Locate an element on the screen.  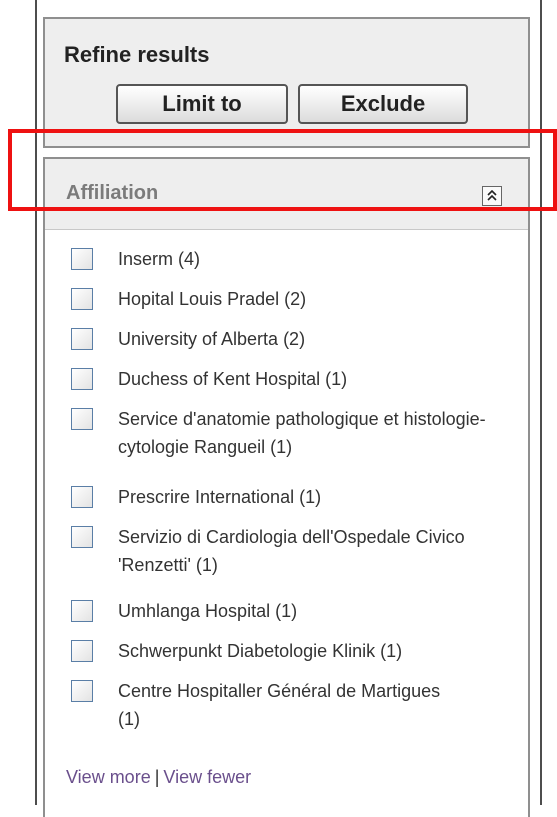
facet-label: Prescrire International (1) is located at coordinates (318, 497).